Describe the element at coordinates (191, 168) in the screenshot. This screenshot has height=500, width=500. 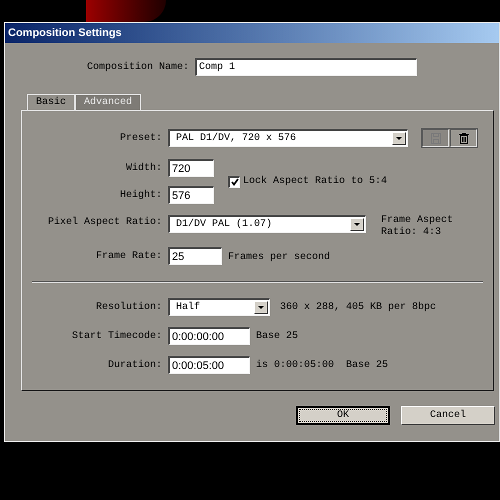
I see `text-field: 720` at that location.